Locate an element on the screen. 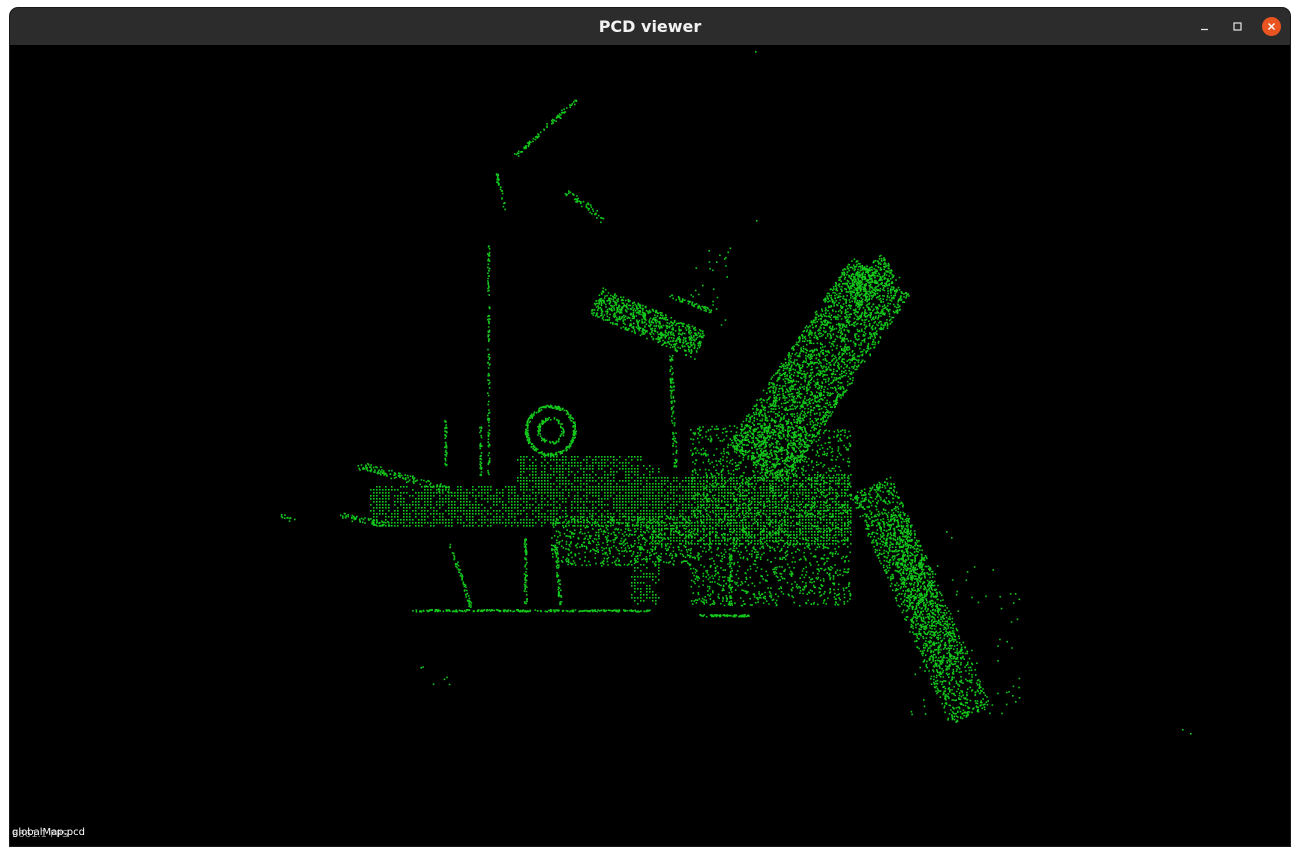 This screenshot has height=855, width=1300. window-title: PCD viewer is located at coordinates (650, 26).